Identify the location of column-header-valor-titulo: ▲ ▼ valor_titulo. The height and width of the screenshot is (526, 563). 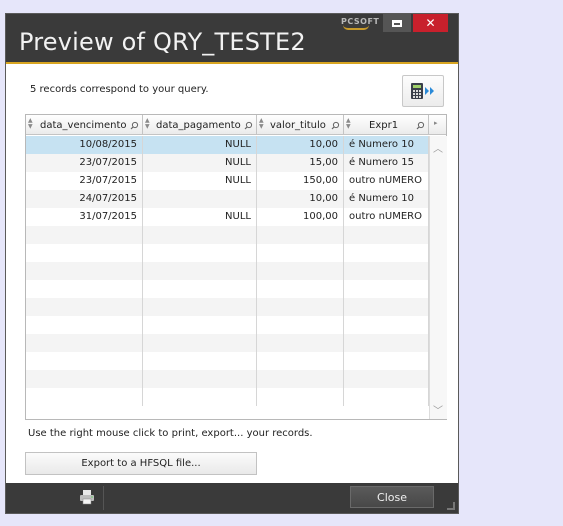
(300, 125).